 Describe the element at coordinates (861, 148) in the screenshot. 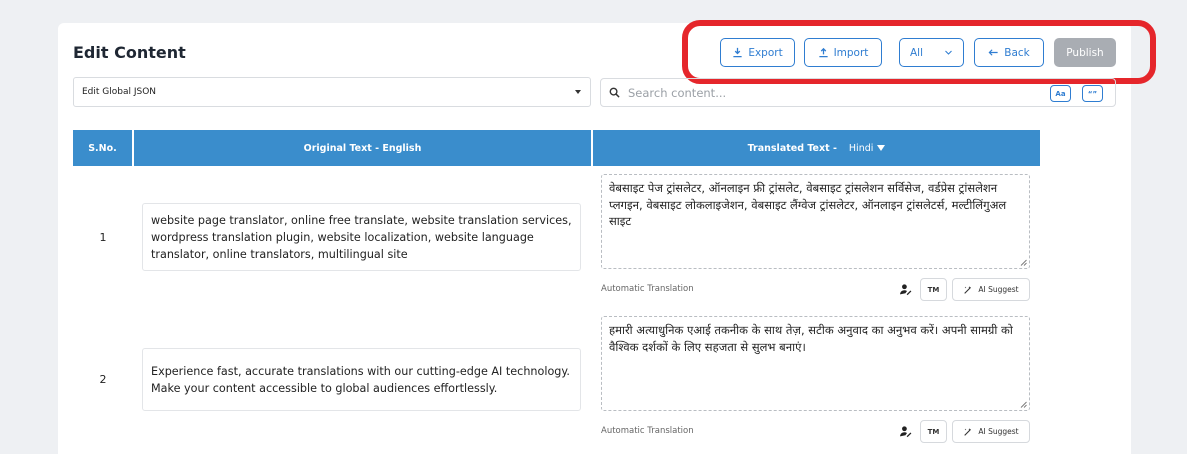

I see `language-value: Hindi` at that location.